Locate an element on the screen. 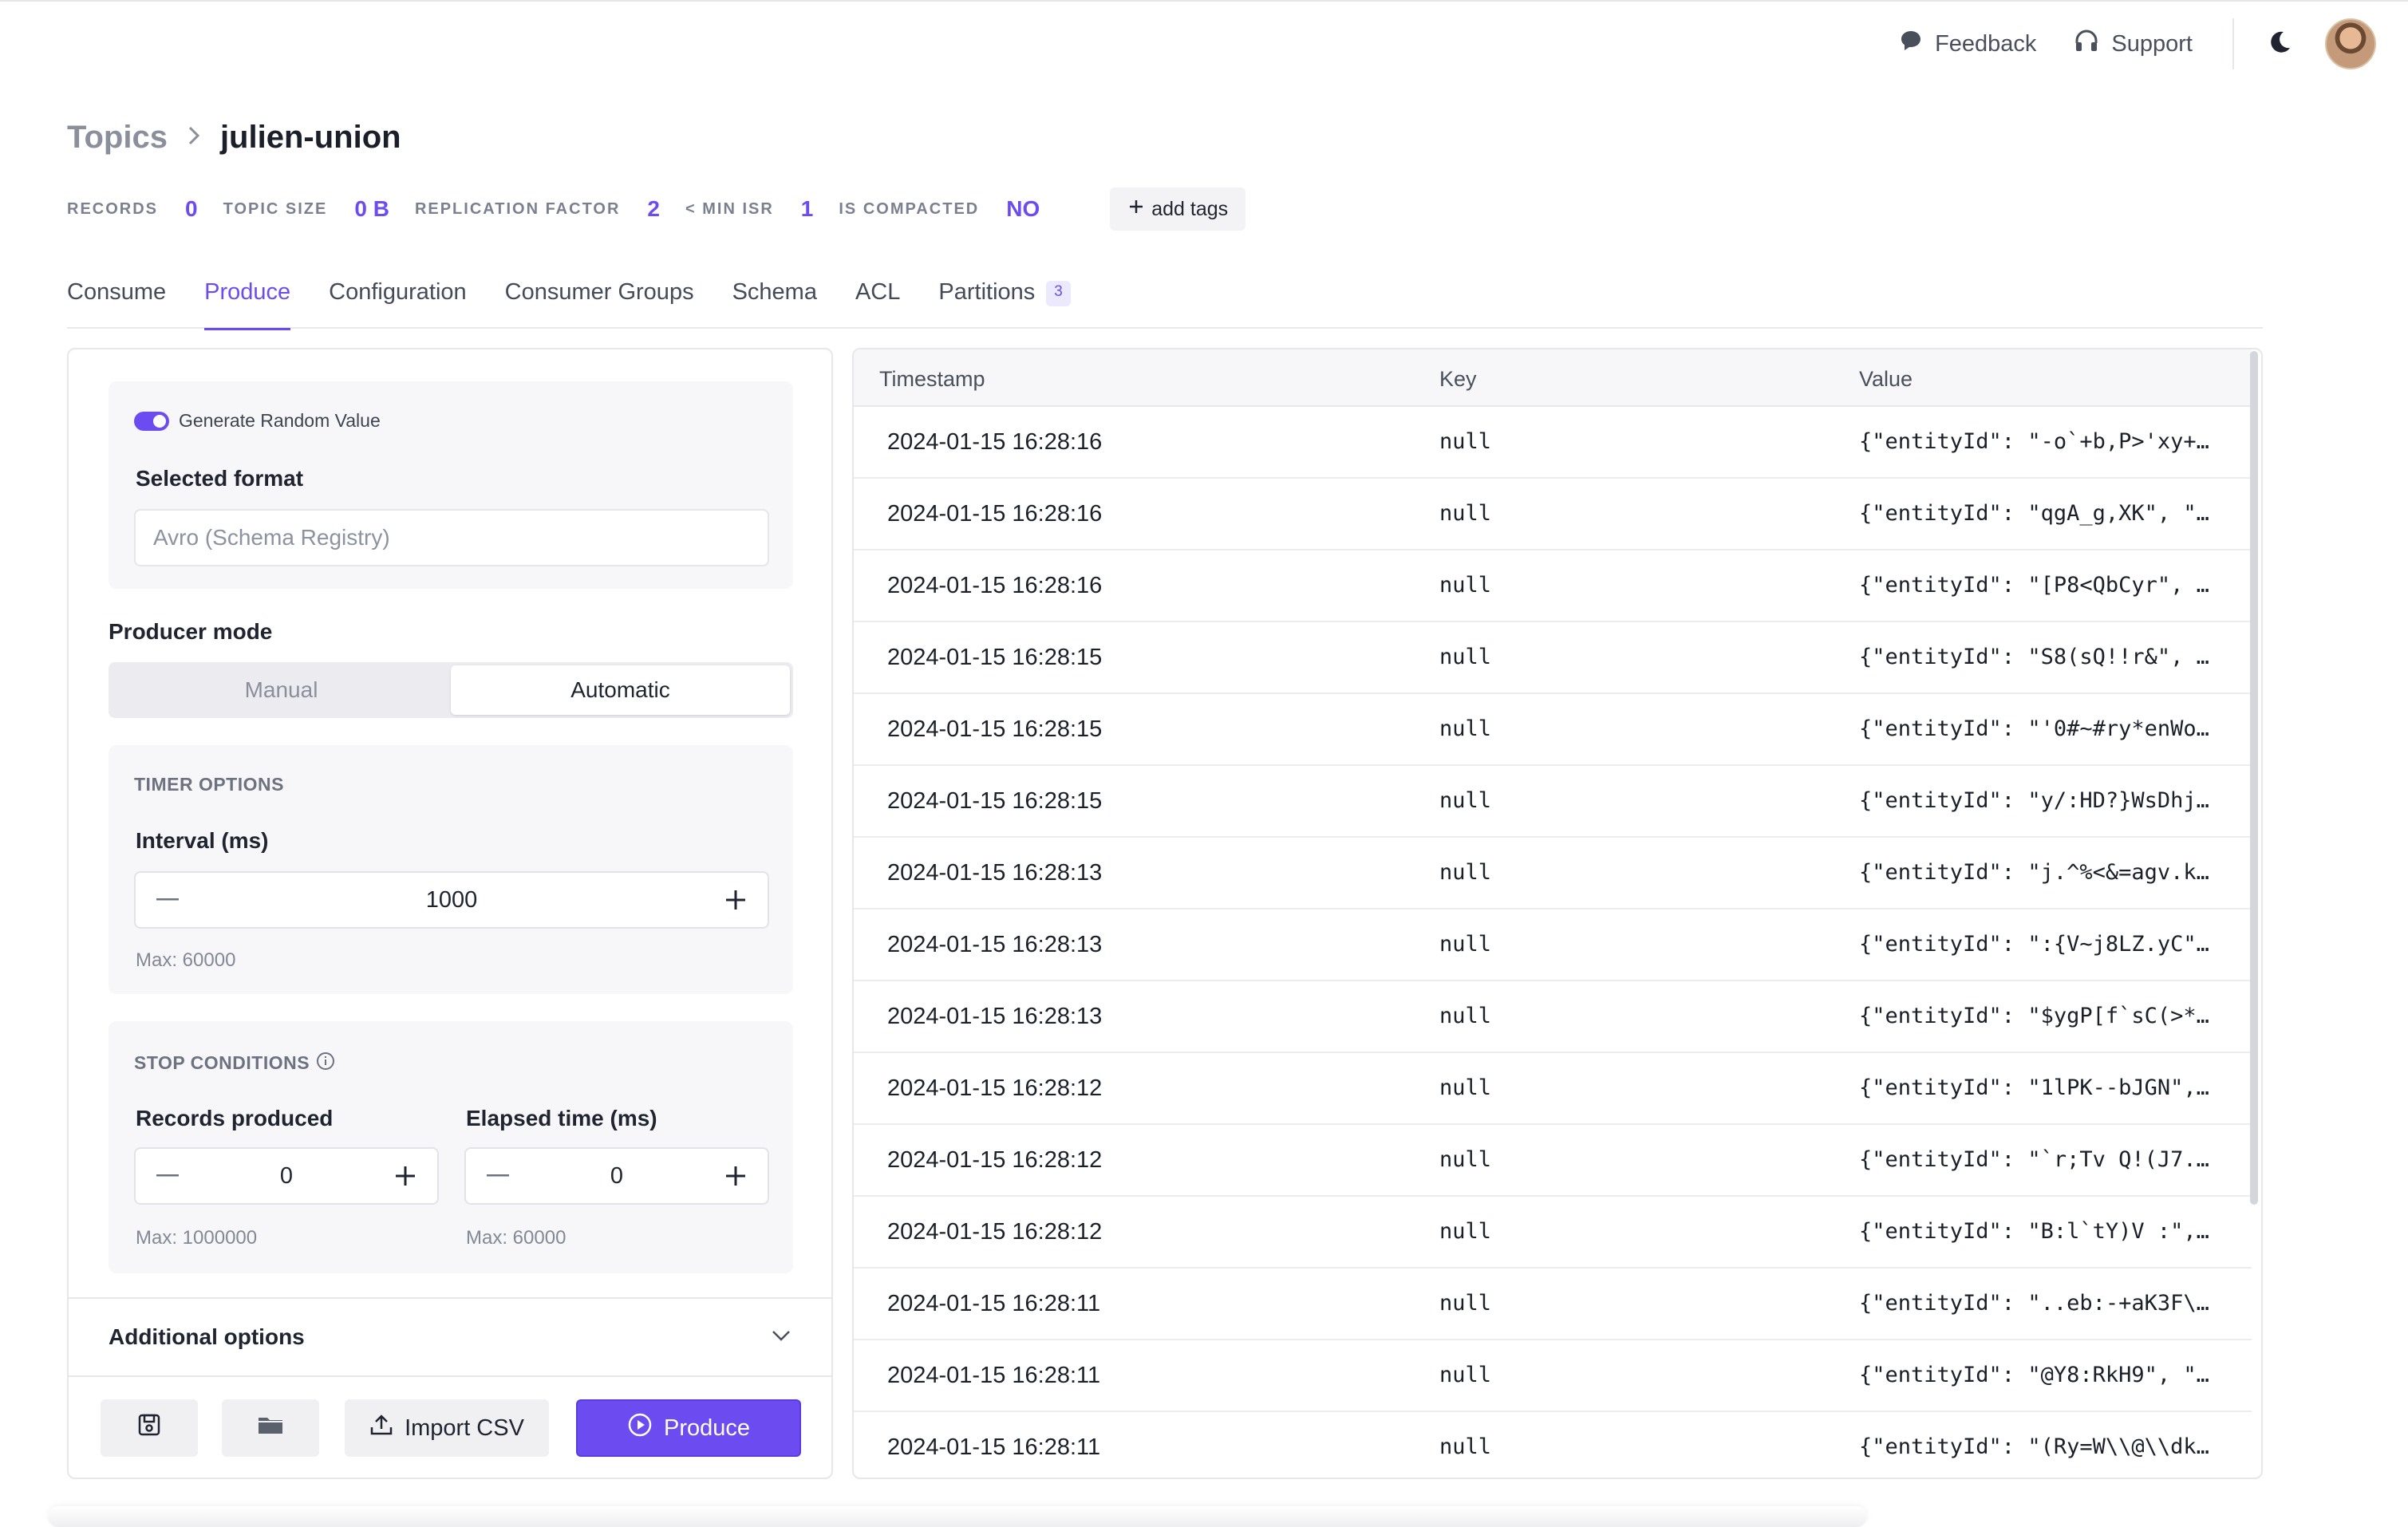  selected-format-field: Avro (Schema Registry) is located at coordinates (451, 537).